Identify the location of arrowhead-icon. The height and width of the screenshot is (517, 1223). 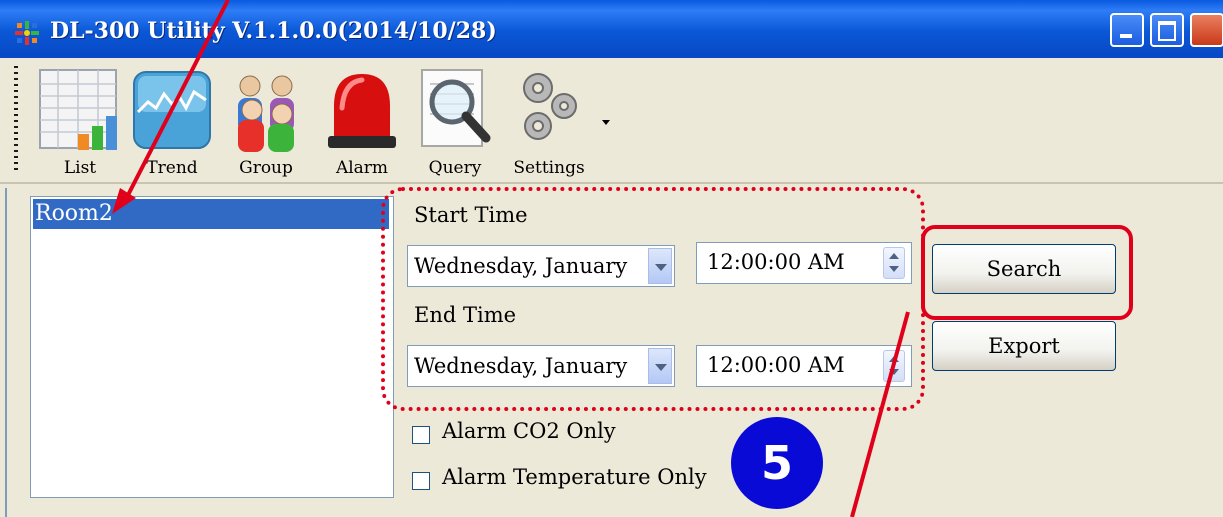
(124, 201).